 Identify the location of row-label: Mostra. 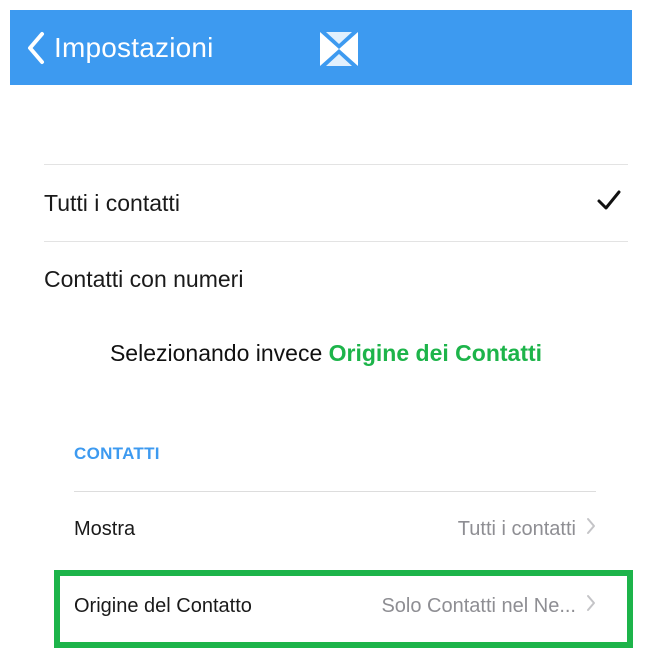
(105, 528).